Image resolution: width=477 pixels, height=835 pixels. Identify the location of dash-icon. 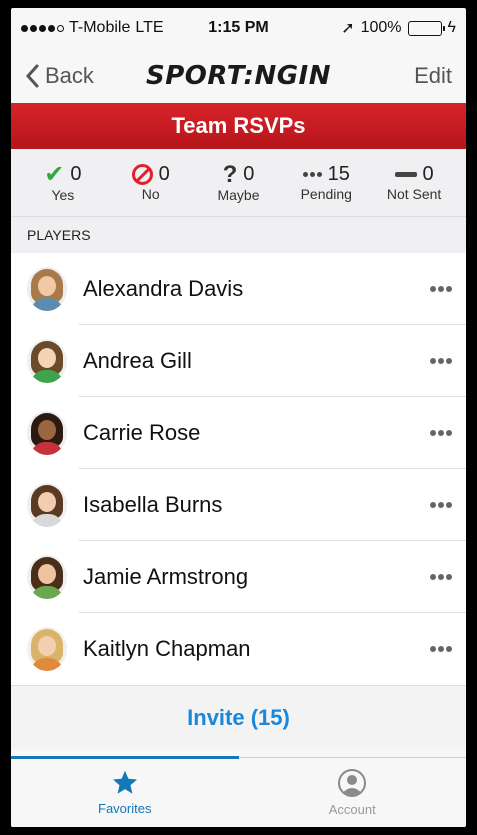
(405, 174).